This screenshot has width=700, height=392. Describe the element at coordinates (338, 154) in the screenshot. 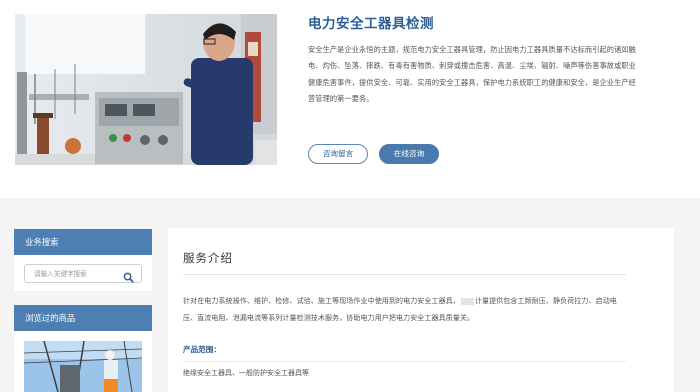

I see `consult-message-button: 咨询留言` at that location.